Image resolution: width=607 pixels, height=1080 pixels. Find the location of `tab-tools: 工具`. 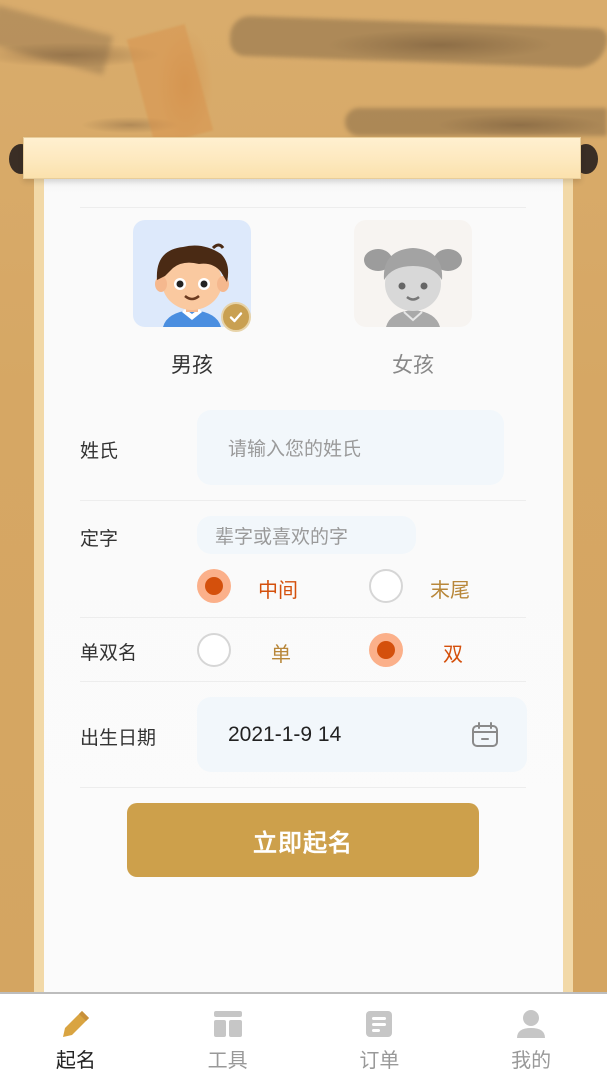

tab-tools: 工具 is located at coordinates (228, 1037).